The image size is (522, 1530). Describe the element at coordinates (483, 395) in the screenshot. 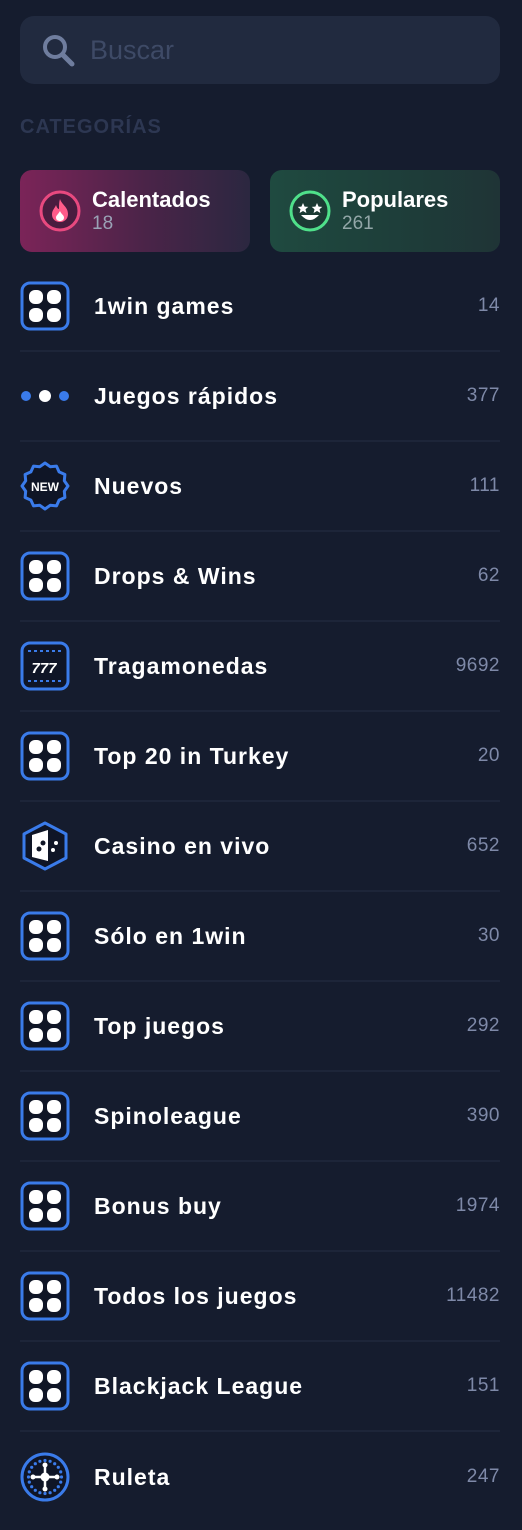

I see `category-count: 377` at that location.